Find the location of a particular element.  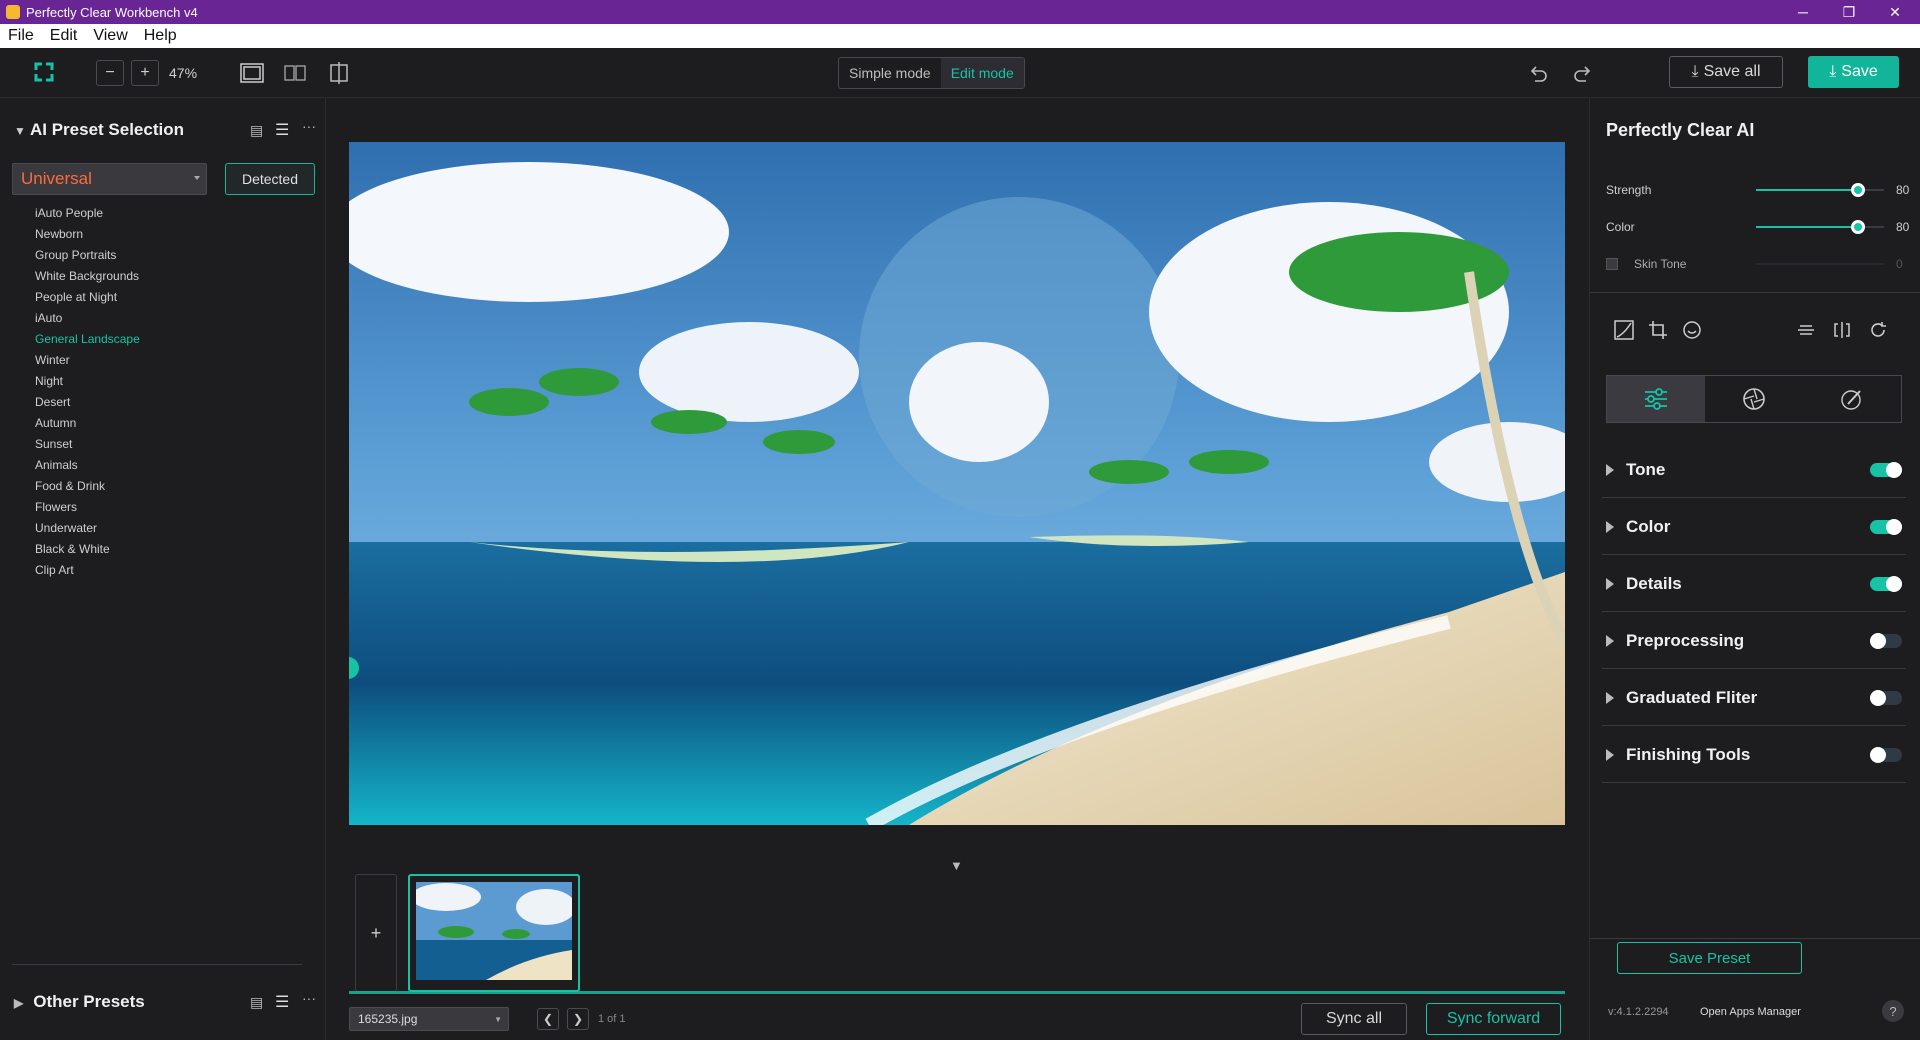

section-label: Color is located at coordinates (1648, 526).